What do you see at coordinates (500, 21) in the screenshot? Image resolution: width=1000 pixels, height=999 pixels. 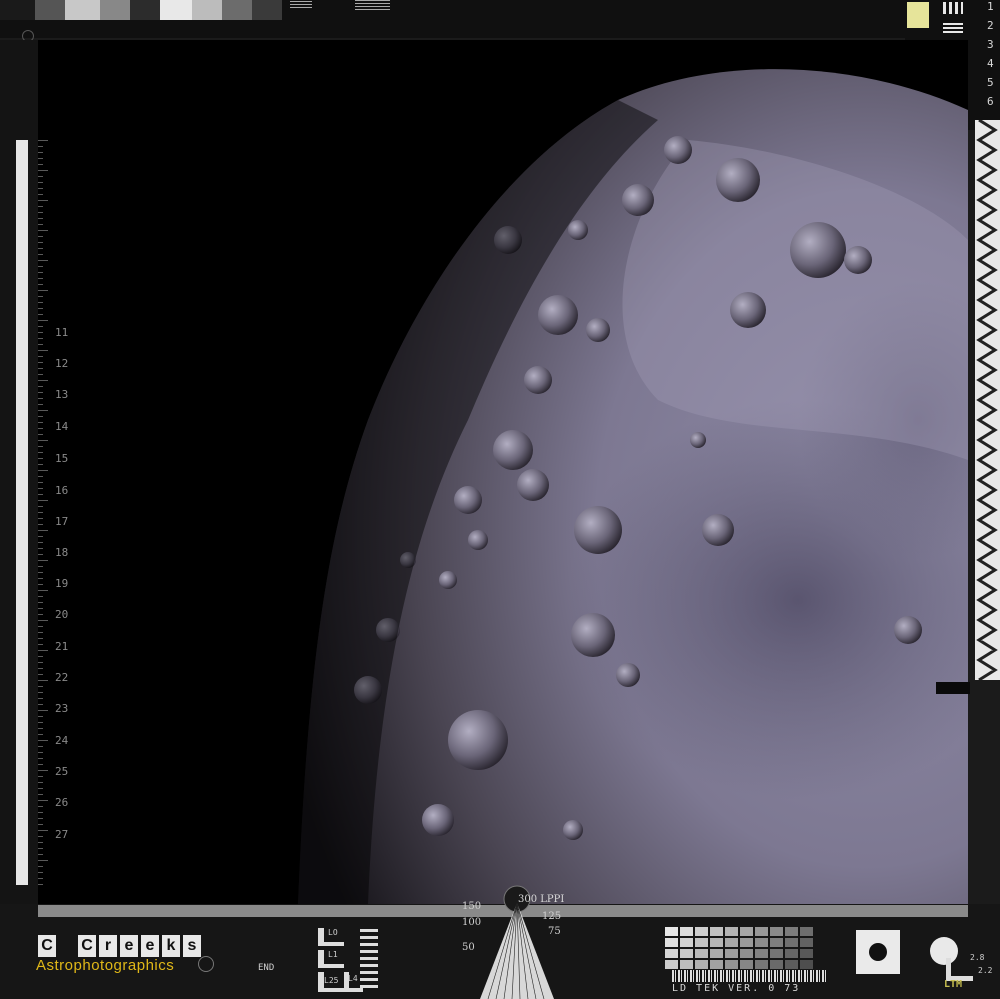 I see `top-calibration-strip` at bounding box center [500, 21].